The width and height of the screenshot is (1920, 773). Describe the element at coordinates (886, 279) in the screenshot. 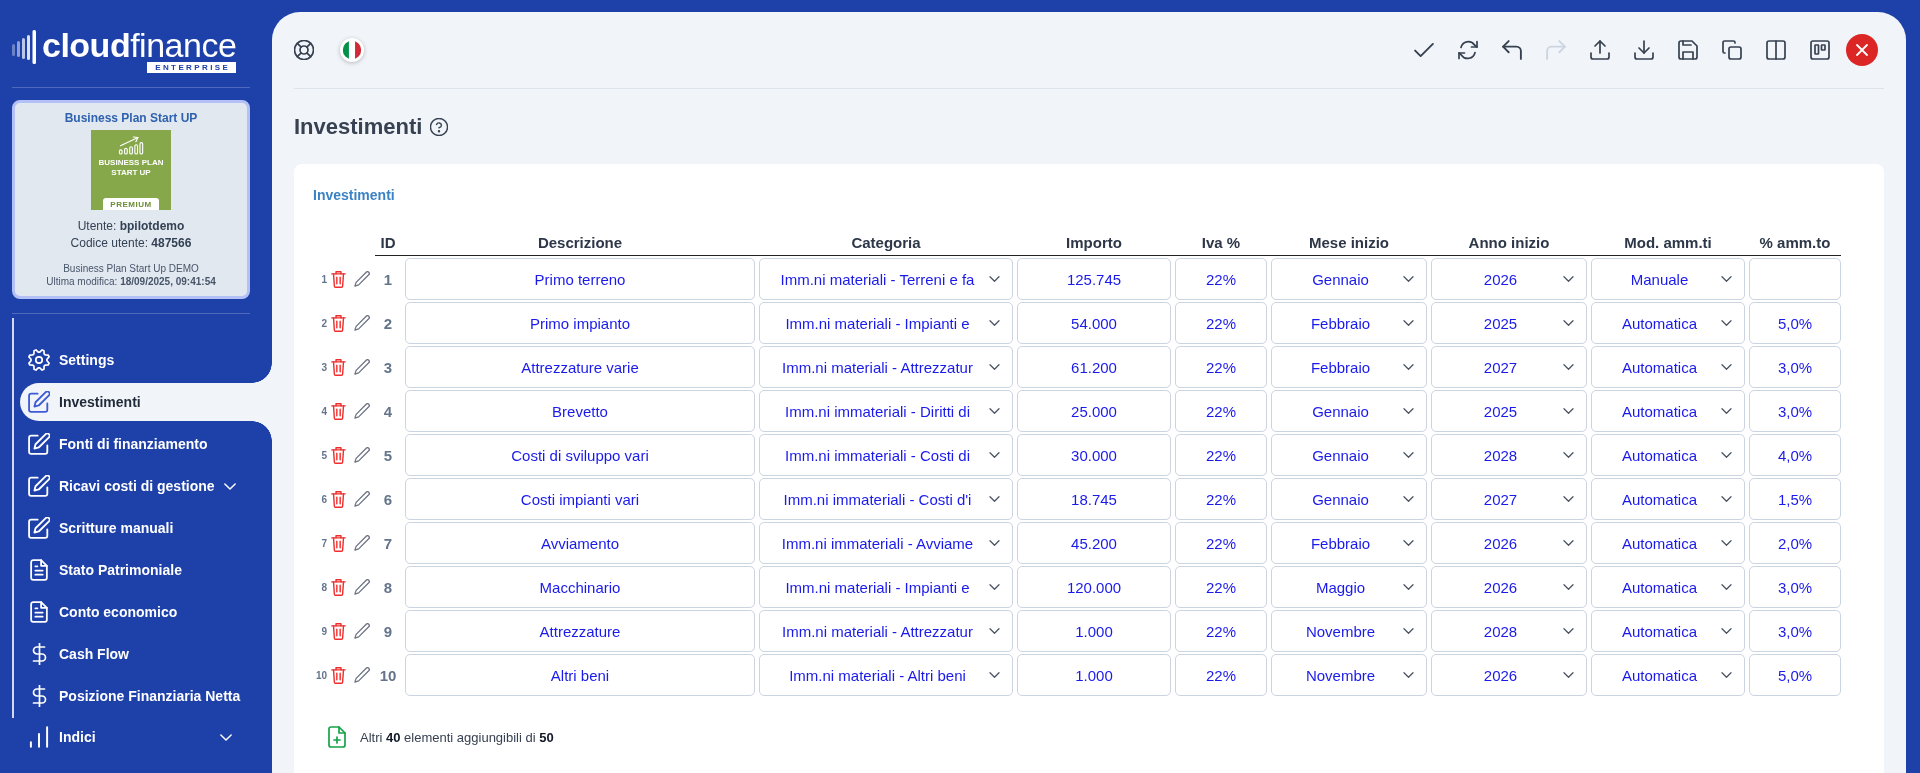

I see `category-select: Imm.ni materiali - Terreni e fa` at that location.